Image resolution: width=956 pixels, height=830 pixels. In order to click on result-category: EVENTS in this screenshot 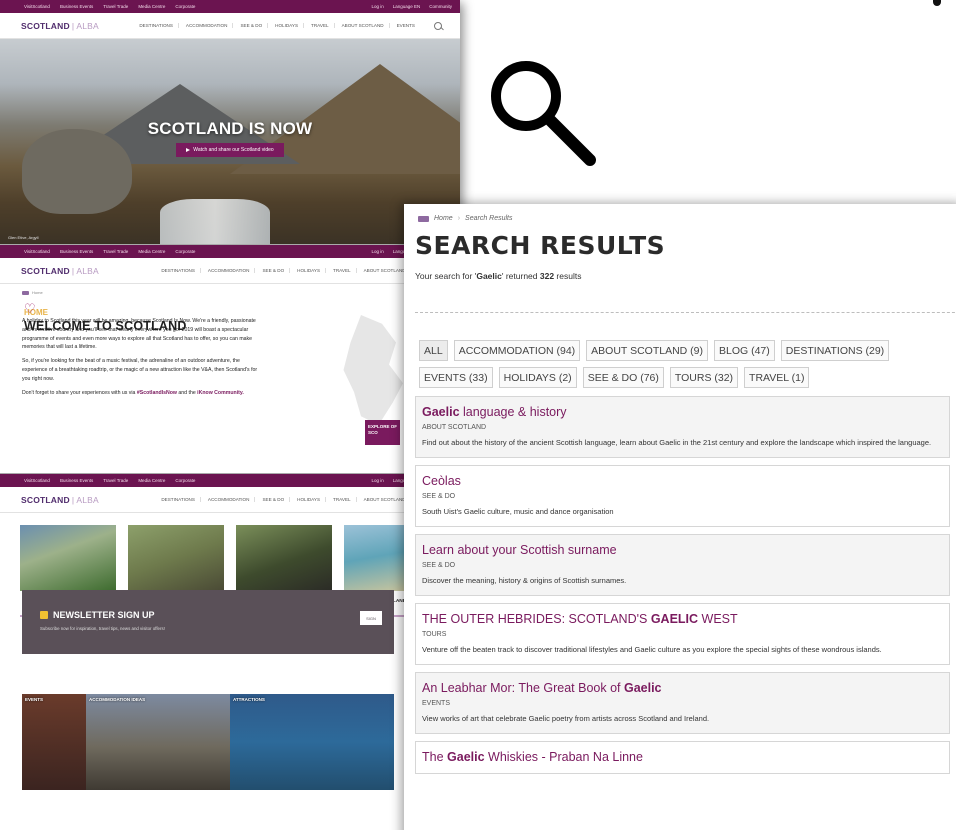, I will do `click(436, 703)`.